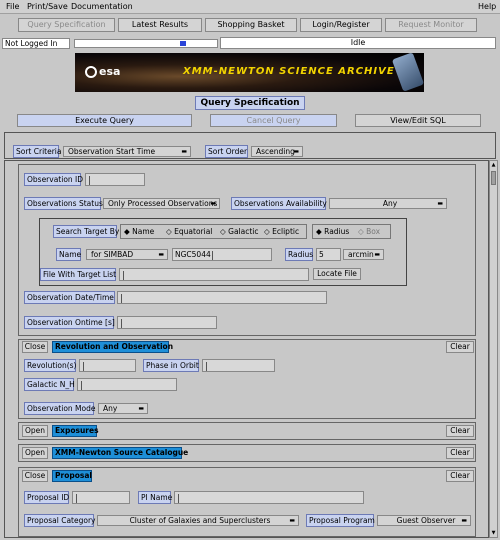  What do you see at coordinates (358, 43) in the screenshot?
I see `state-indicator: Idle` at bounding box center [358, 43].